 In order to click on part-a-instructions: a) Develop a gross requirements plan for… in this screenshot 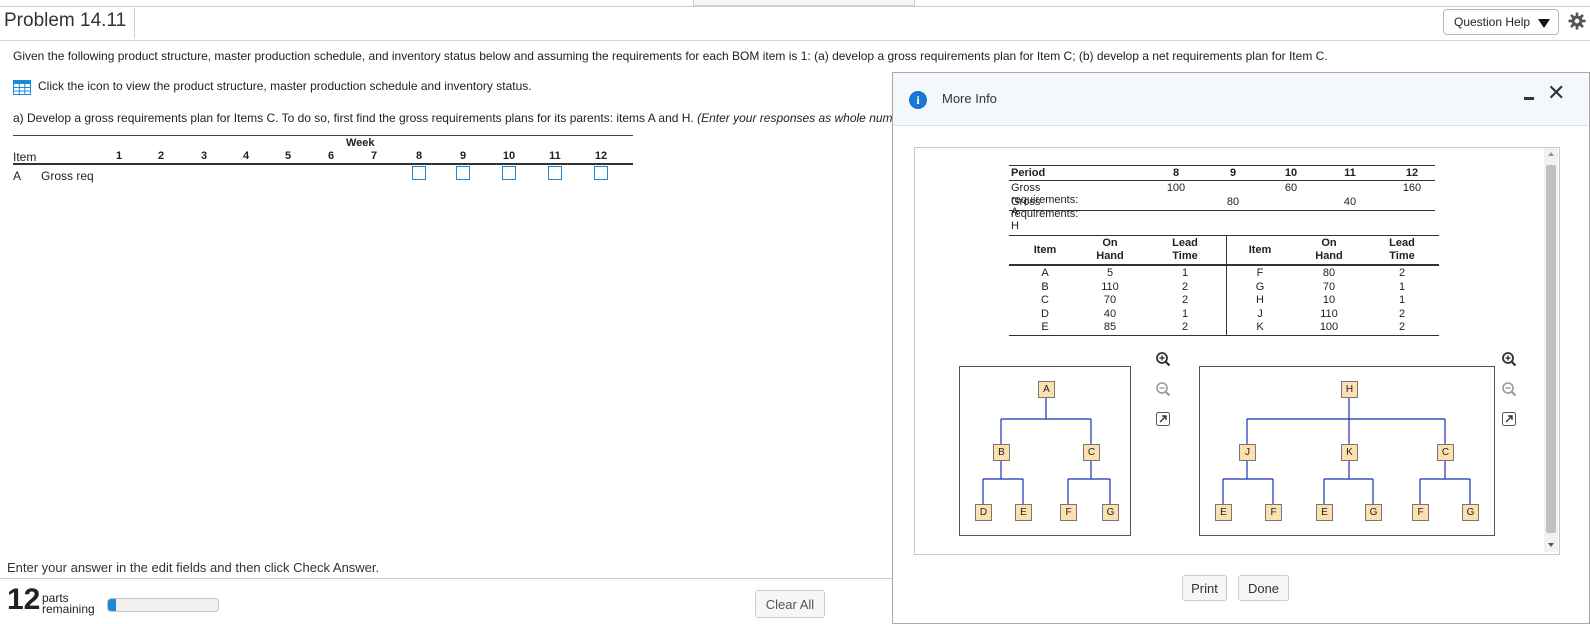, I will do `click(468, 118)`.